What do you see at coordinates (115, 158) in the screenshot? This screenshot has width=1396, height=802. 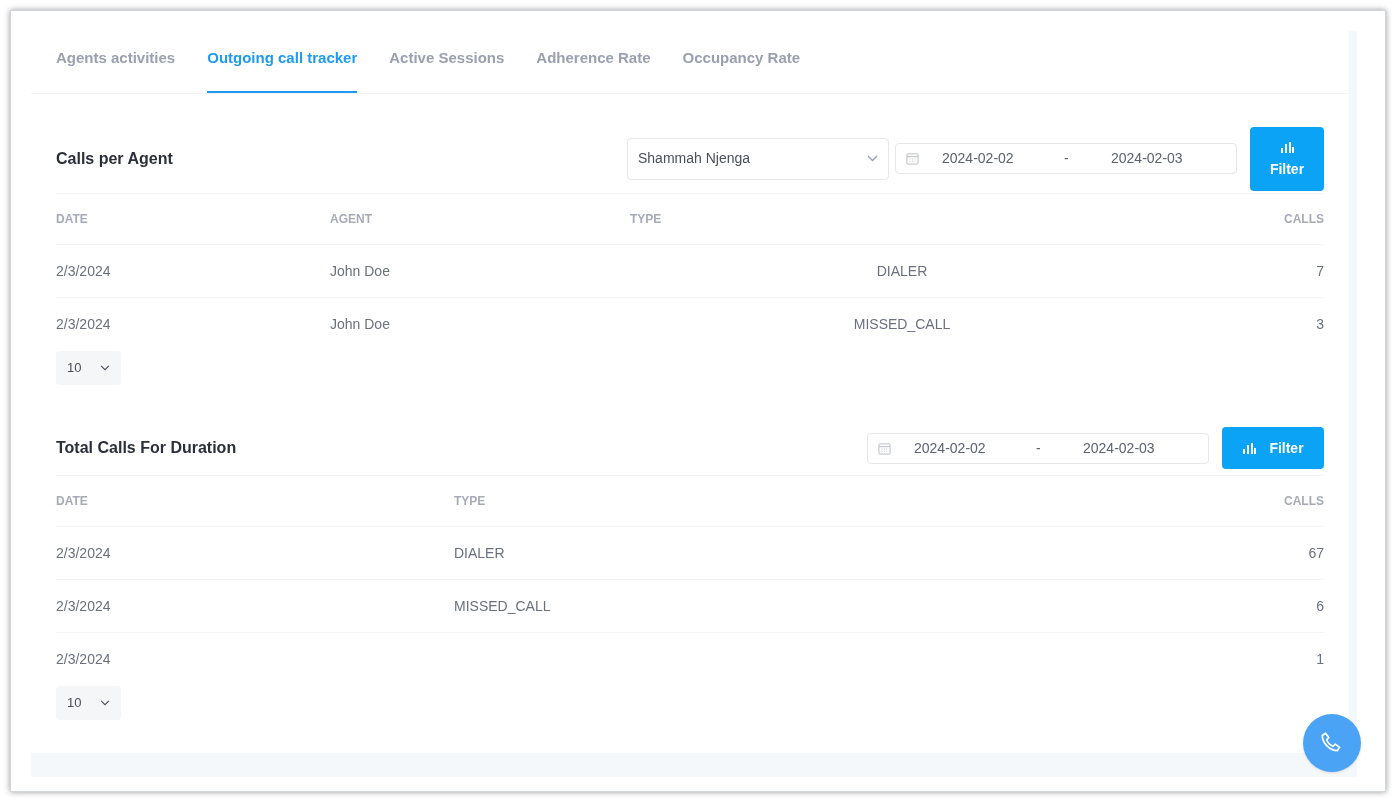 I see `section-title: Calls per Agent` at bounding box center [115, 158].